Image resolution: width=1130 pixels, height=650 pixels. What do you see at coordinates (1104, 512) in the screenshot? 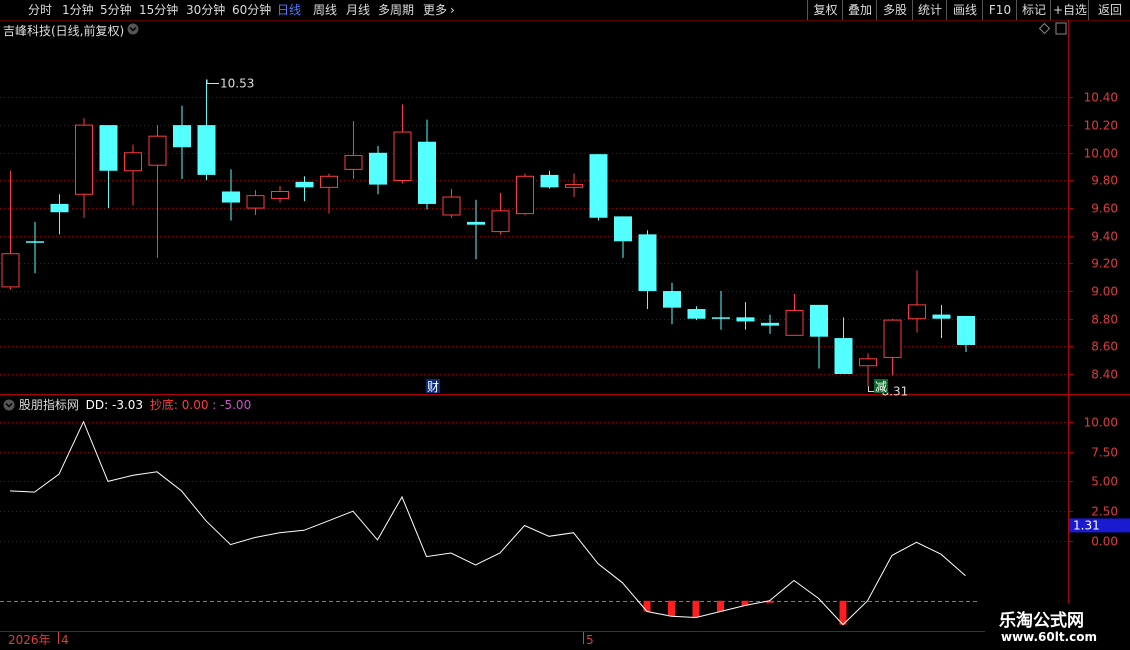
I see `y-tick-label: 2.50` at bounding box center [1104, 512].